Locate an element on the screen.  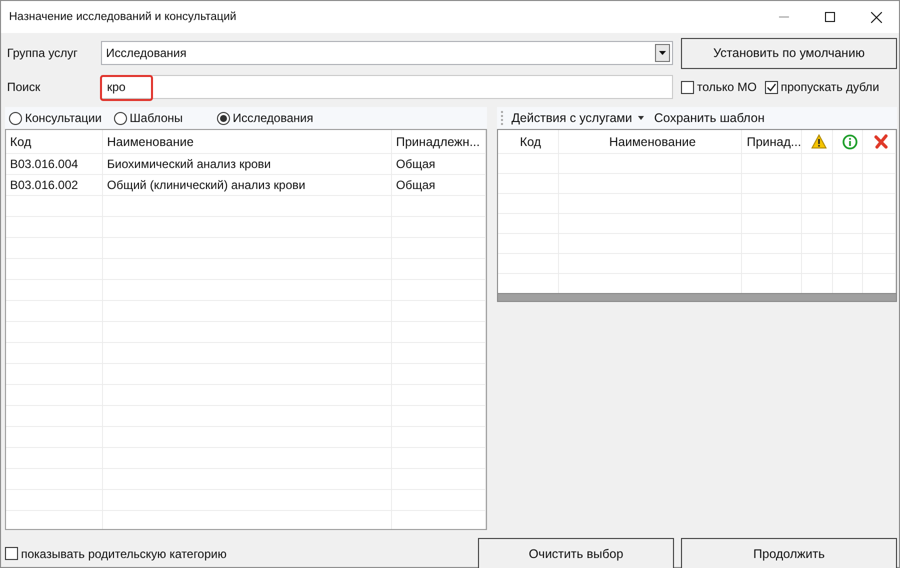
maximize-icon is located at coordinates (830, 17).